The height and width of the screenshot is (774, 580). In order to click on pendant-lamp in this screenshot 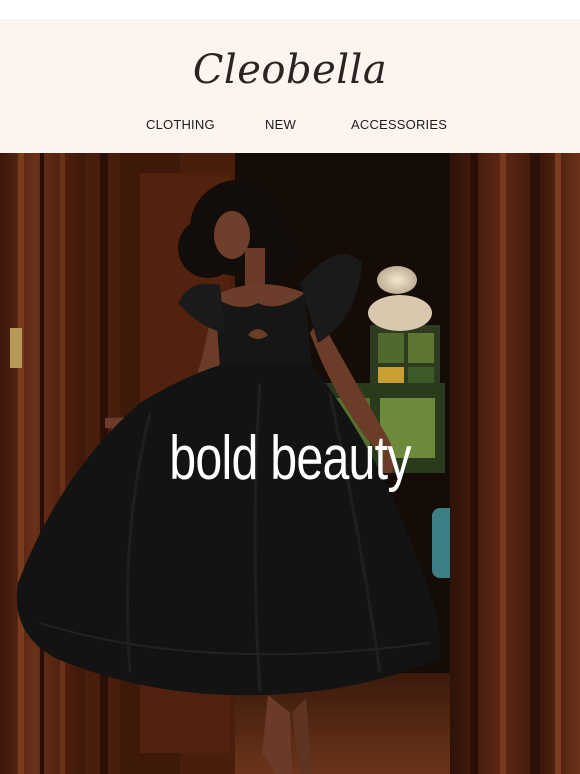, I will do `click(397, 280)`.